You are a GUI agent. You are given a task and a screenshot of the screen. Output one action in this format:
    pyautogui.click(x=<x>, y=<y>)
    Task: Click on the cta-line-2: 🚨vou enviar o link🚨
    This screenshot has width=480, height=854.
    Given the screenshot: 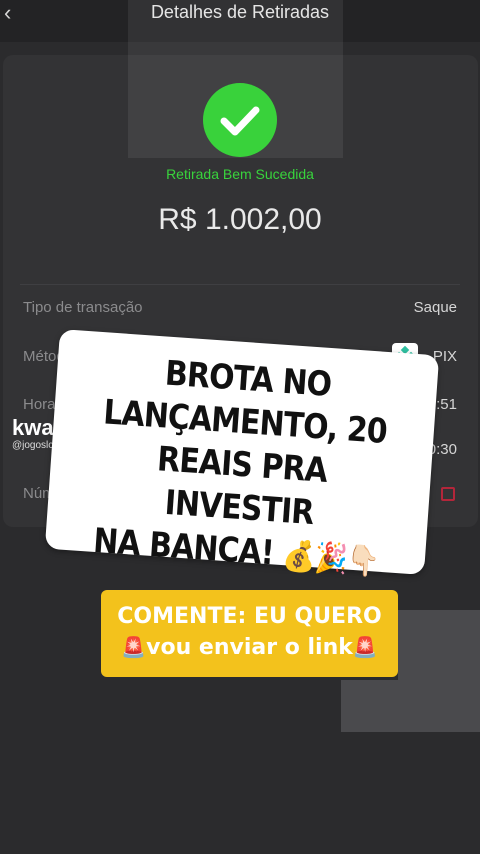 What is the action you would take?
    pyautogui.click(x=249, y=647)
    